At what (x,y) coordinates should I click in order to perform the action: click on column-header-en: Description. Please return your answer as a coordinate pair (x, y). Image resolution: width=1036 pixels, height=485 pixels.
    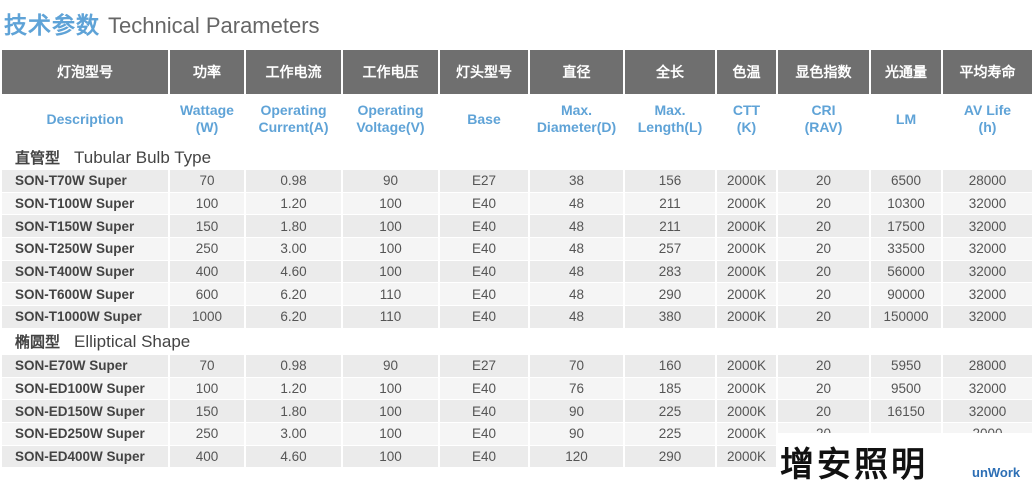
    Looking at the image, I should click on (86, 119).